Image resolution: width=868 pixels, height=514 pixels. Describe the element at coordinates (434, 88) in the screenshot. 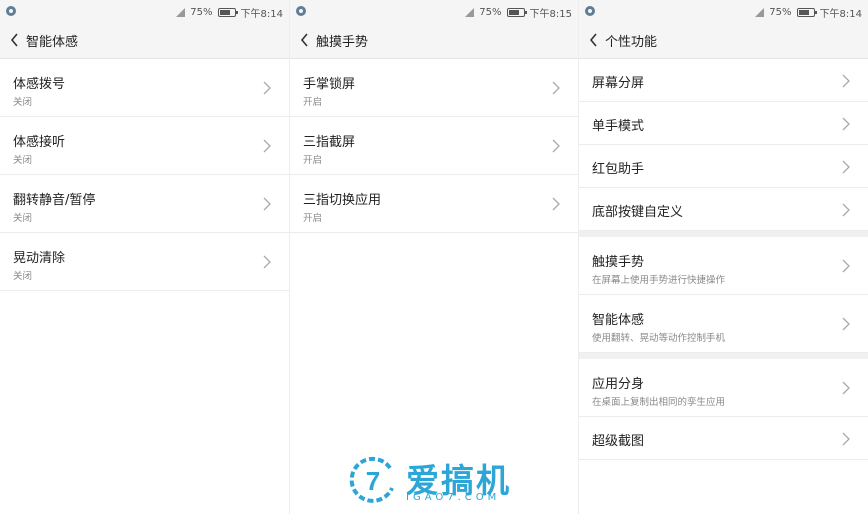

I see `list-item-palm-lock: 手掌锁屏 开启` at that location.